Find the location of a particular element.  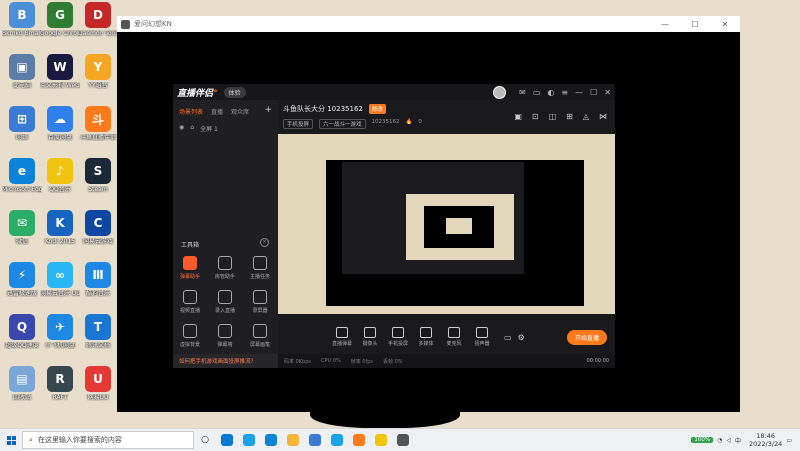

tool-item: 屏幕画笔 is located at coordinates (260, 336).